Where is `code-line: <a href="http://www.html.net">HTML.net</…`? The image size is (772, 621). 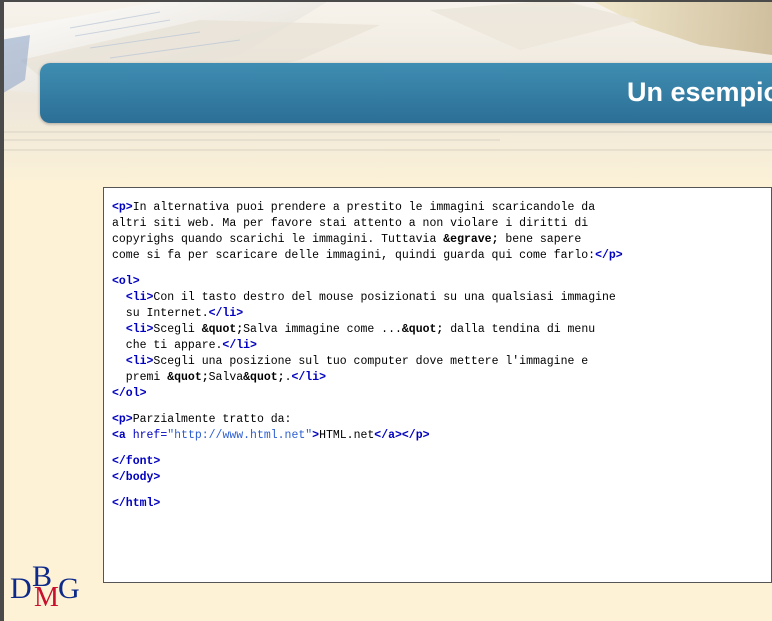
code-line: <a href="http://www.html.net">HTML.net</… is located at coordinates (367, 436).